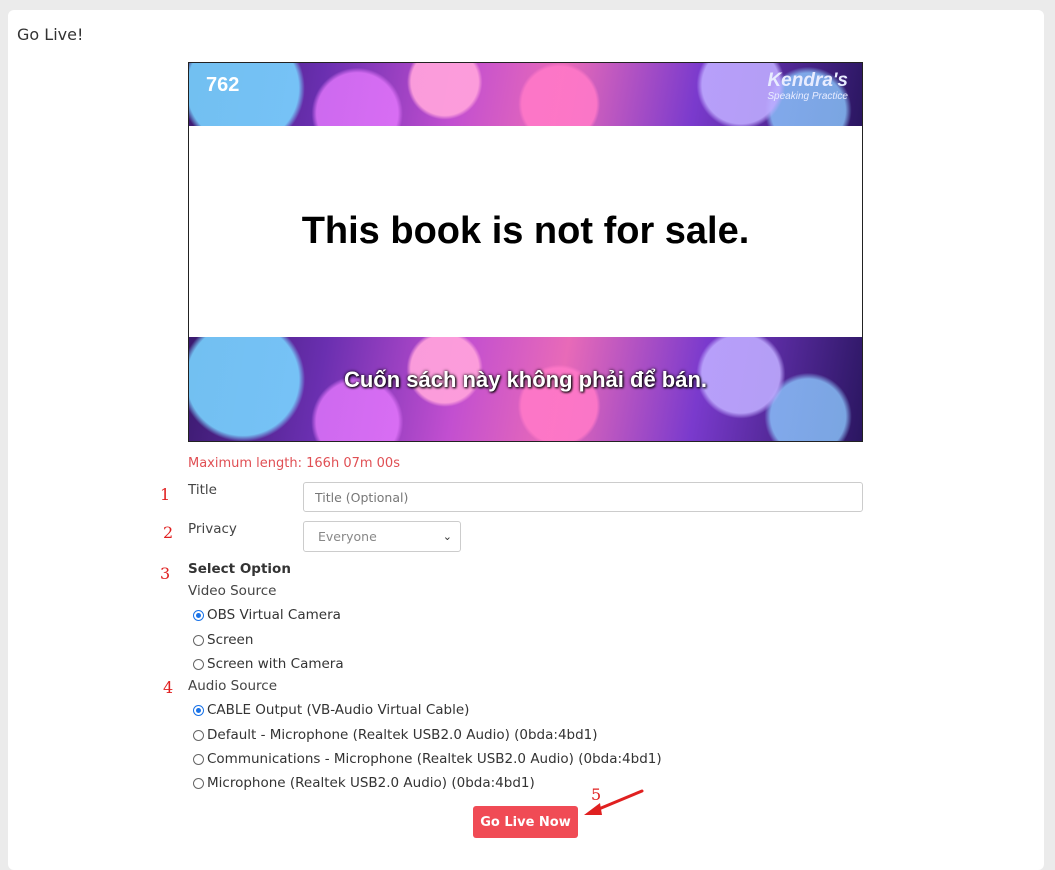 This screenshot has height=870, width=1055. Describe the element at coordinates (223, 85) in the screenshot. I see `slide-number: 762` at that location.